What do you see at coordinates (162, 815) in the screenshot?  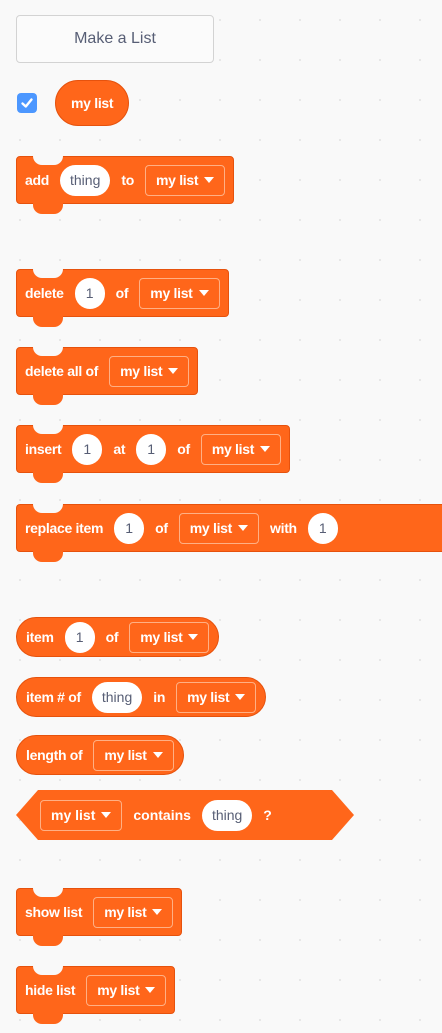 I see `block-text: contains` at bounding box center [162, 815].